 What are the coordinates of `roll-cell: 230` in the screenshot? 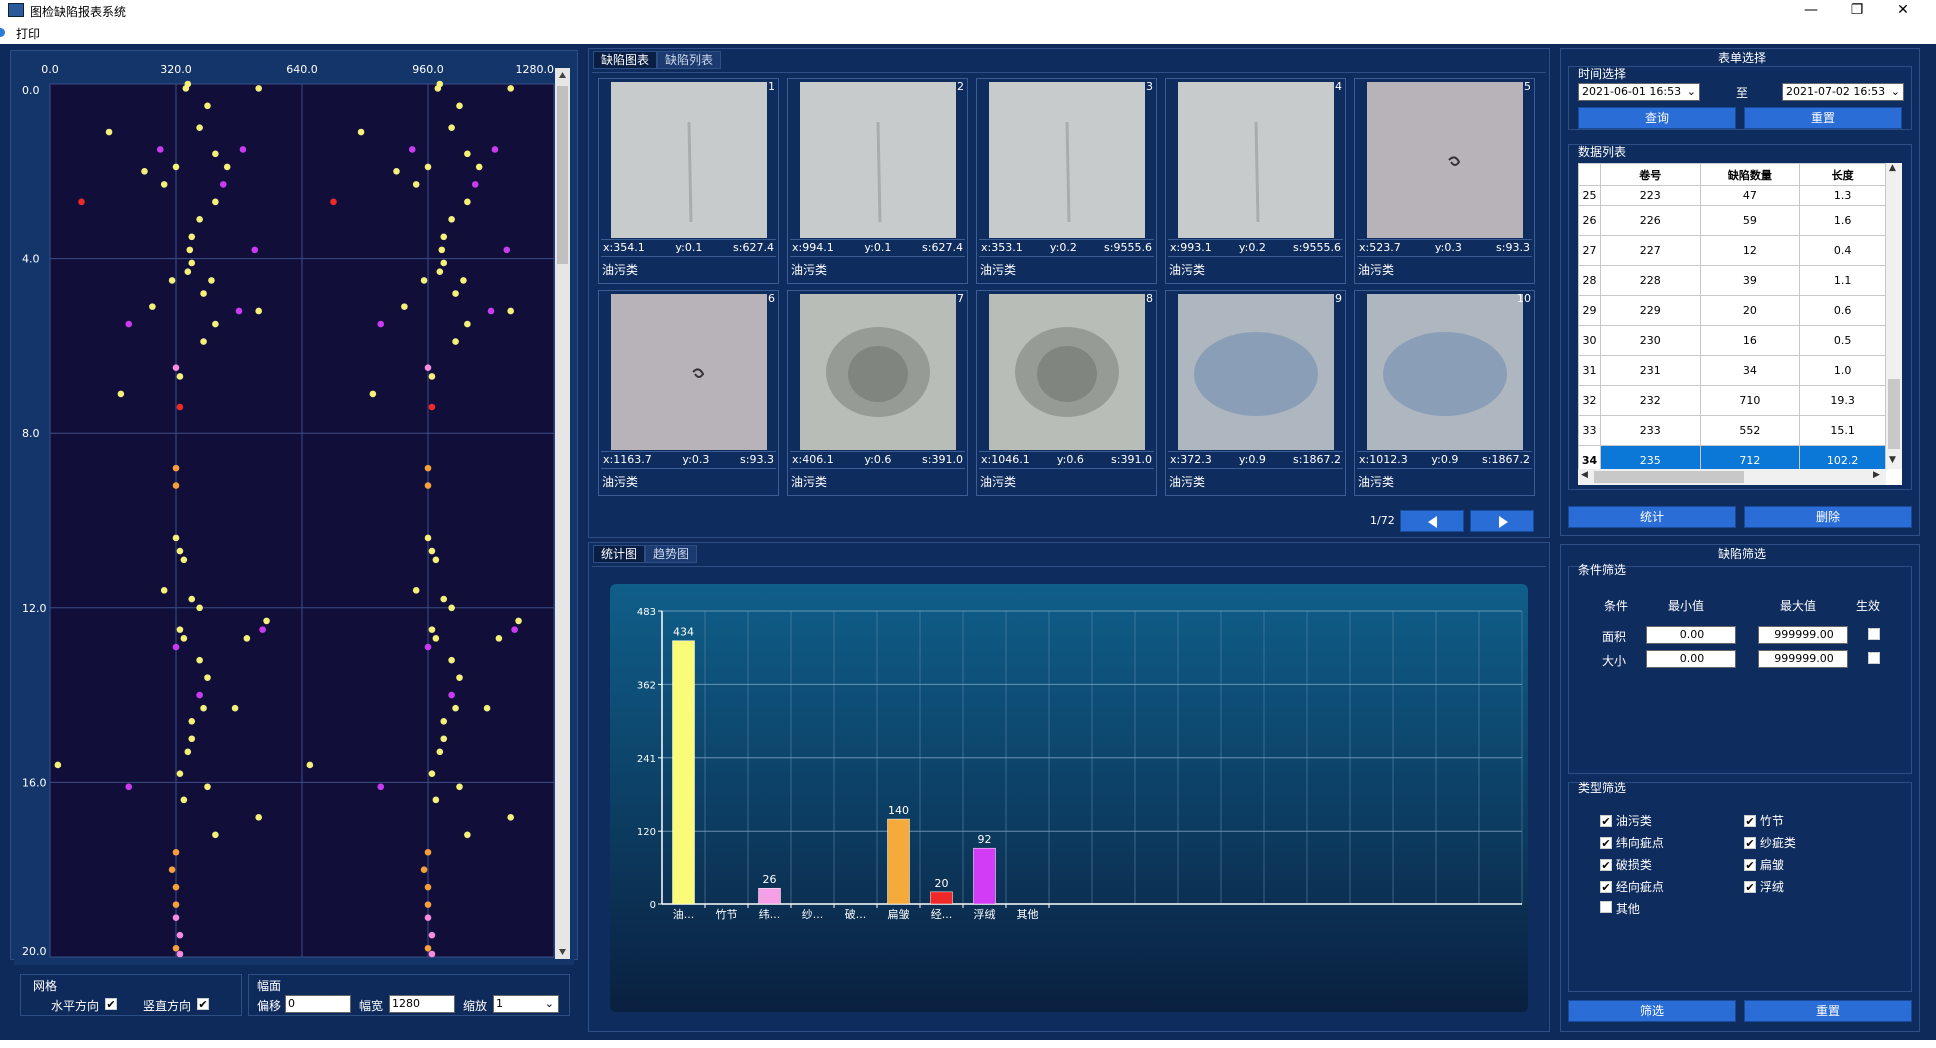 It's located at (1650, 340).